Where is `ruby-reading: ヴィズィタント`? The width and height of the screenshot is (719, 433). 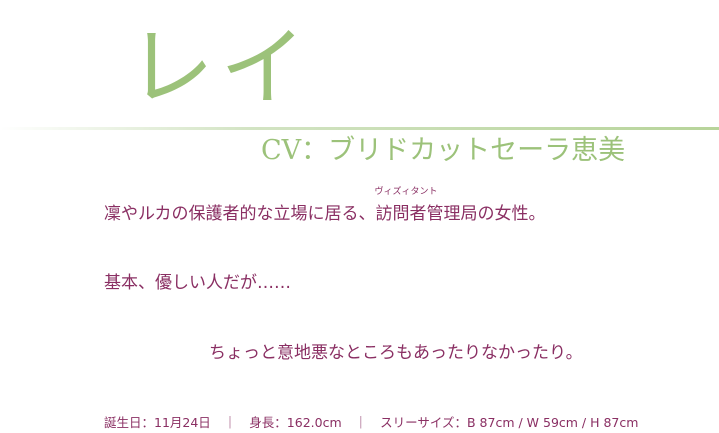 ruby-reading: ヴィズィタント is located at coordinates (406, 192).